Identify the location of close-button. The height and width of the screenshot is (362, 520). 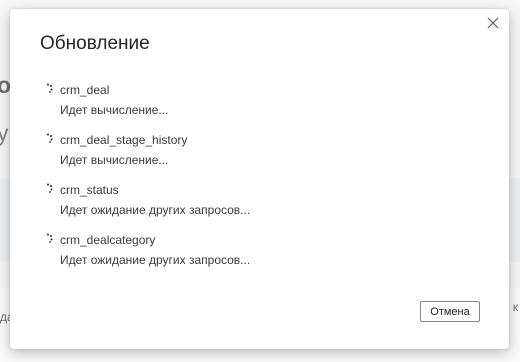
(493, 23).